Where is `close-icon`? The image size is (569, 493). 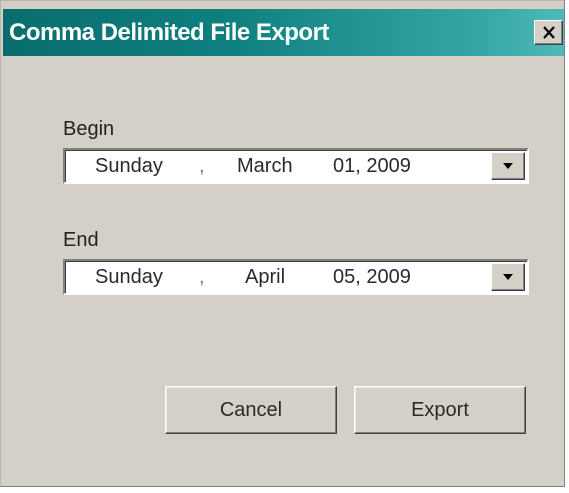 close-icon is located at coordinates (548, 32).